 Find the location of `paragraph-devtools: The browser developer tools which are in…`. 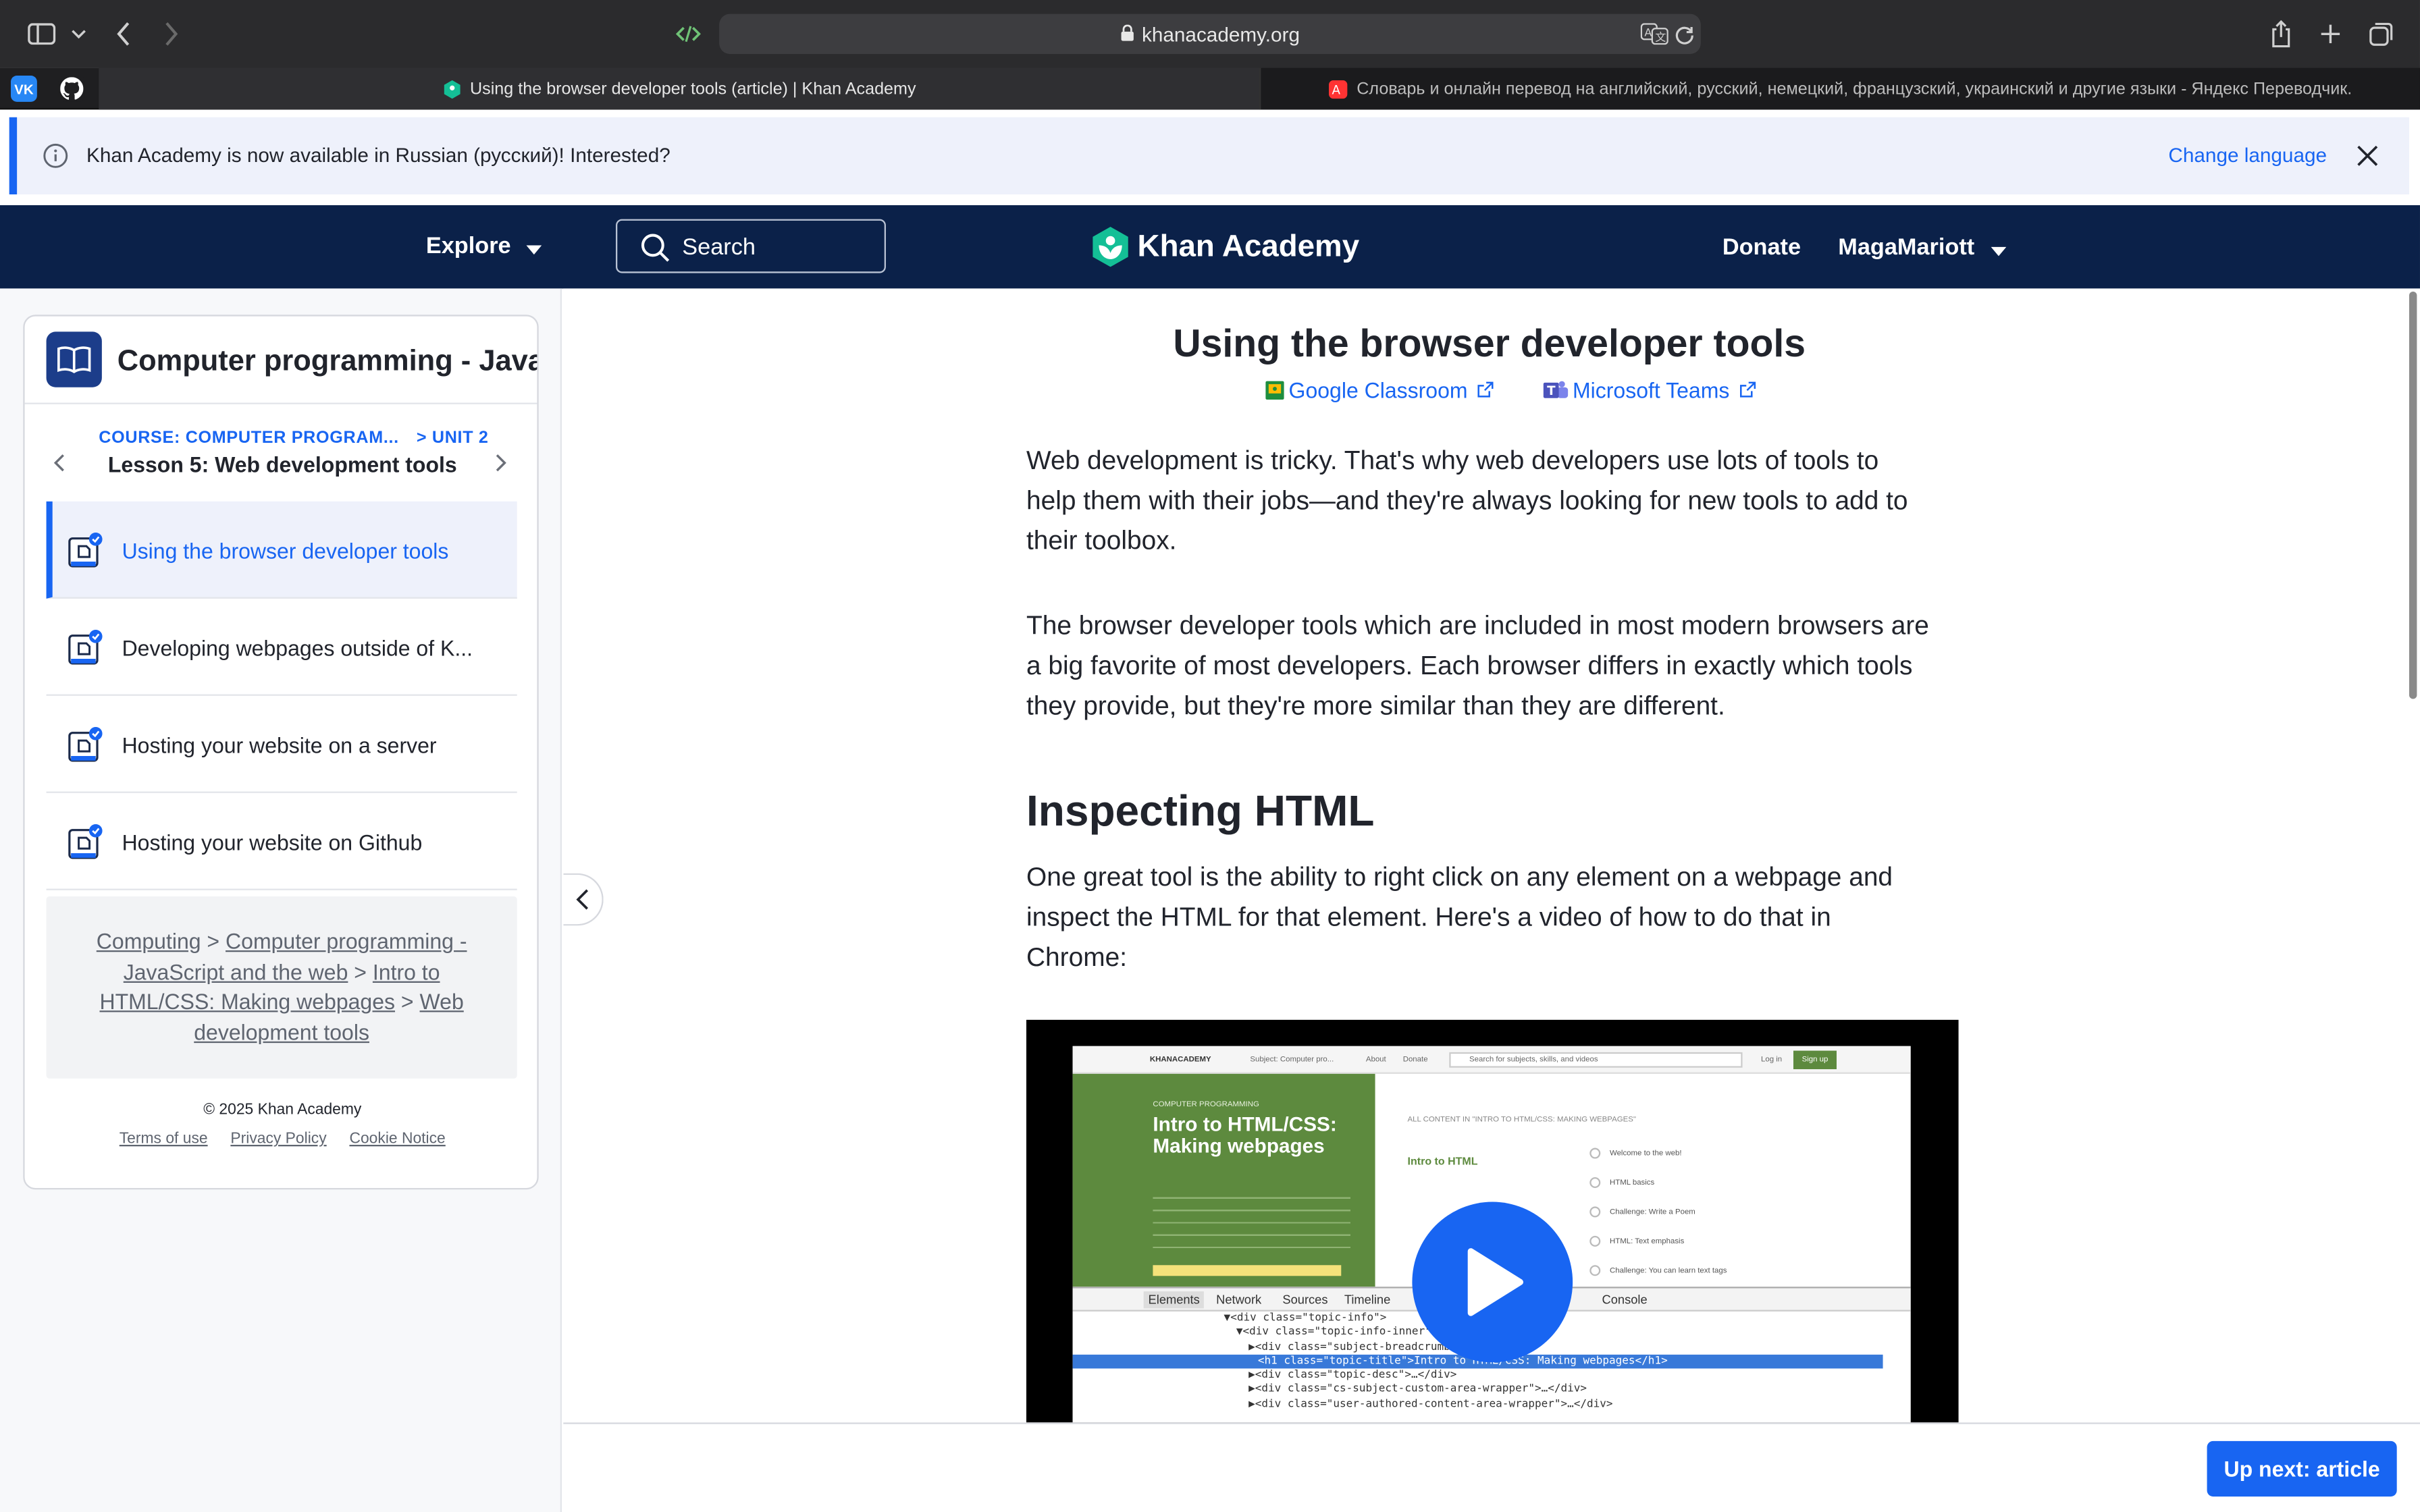

paragraph-devtools: The browser developer tools which are in… is located at coordinates (1492, 666).